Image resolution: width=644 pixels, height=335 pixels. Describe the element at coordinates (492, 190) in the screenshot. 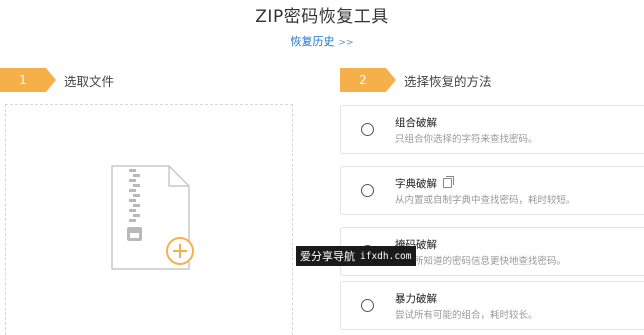

I see `method-option-dictionary: 字典破解 从内置或自制字典中查找密码，耗时较短。` at that location.